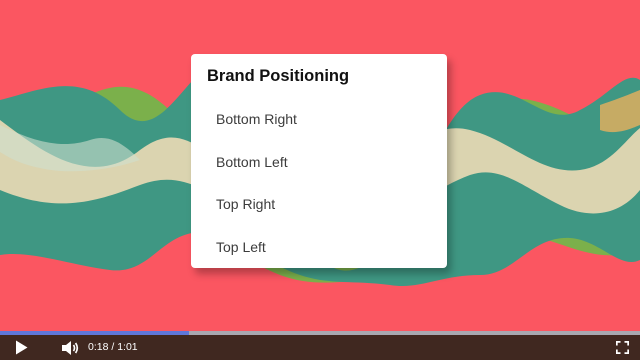 The image size is (640, 360). I want to click on volume-icon, so click(69, 347).